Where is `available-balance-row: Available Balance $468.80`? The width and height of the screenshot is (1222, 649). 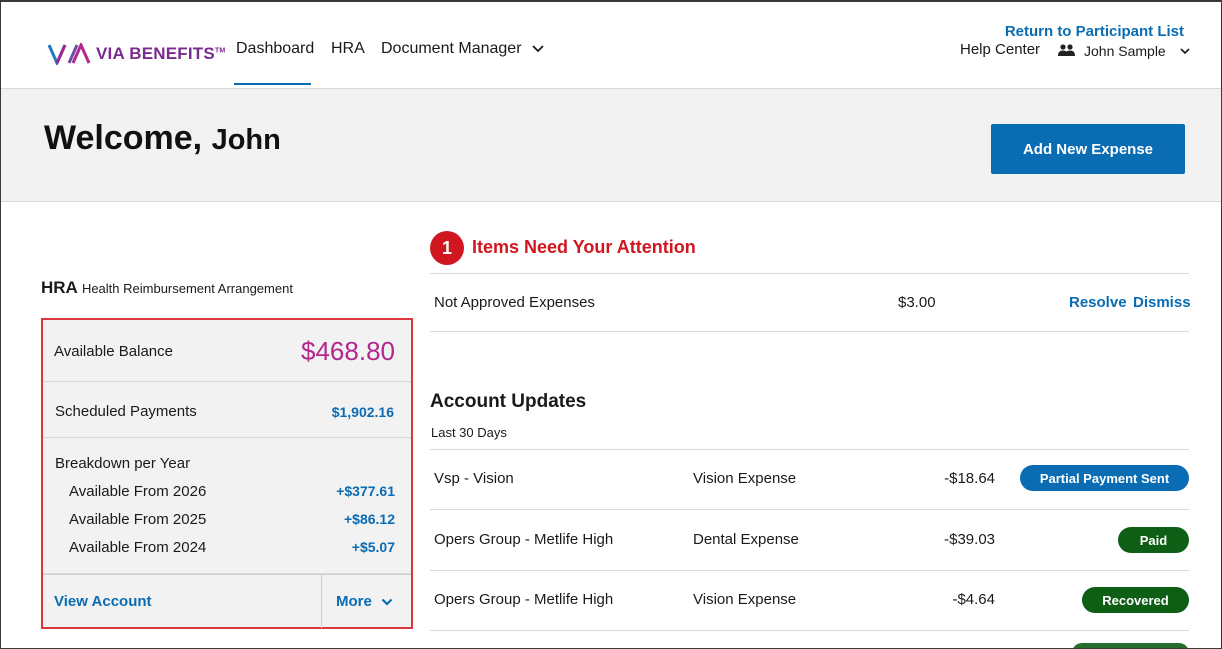
available-balance-row: Available Balance $468.80 is located at coordinates (227, 351).